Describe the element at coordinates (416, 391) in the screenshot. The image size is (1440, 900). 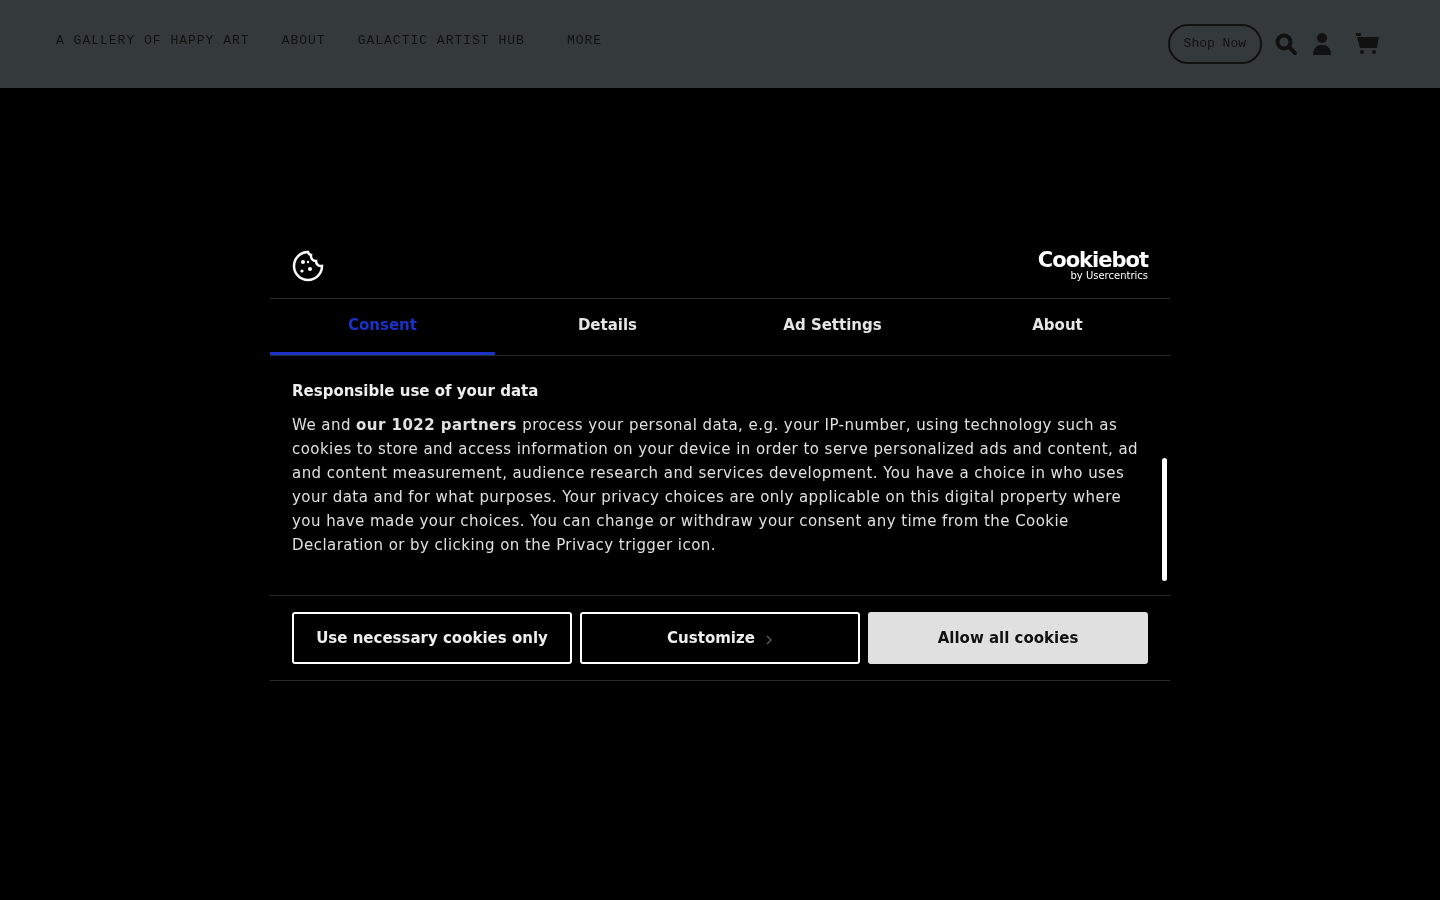
I see `section-heading: Responsible use of your data` at that location.